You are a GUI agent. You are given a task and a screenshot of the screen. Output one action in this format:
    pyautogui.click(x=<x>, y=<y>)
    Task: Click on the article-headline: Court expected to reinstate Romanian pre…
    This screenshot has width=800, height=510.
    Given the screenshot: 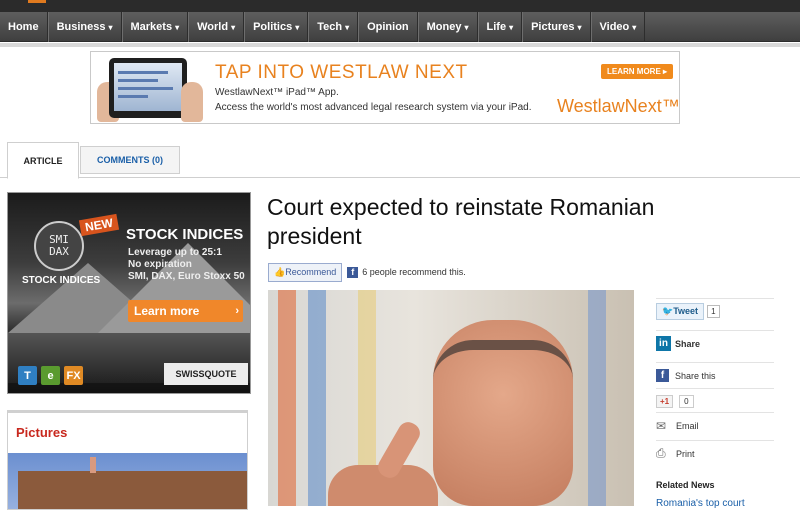 What is the action you would take?
    pyautogui.click(x=461, y=221)
    